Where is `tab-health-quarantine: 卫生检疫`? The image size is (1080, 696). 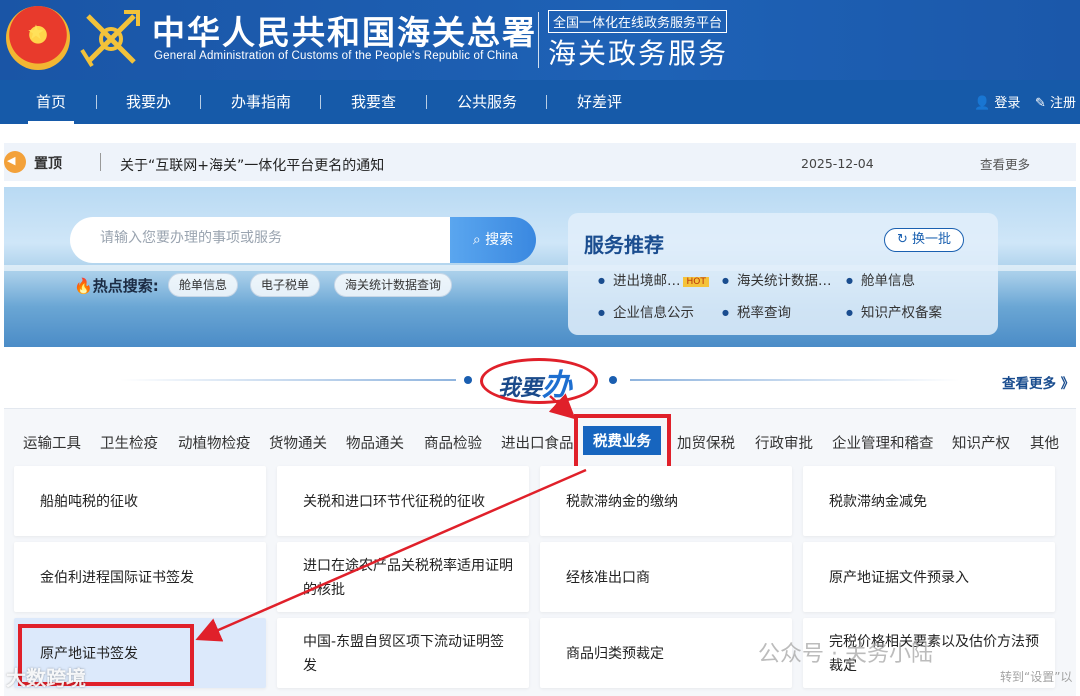 tab-health-quarantine: 卫生检疫 is located at coordinates (129, 442).